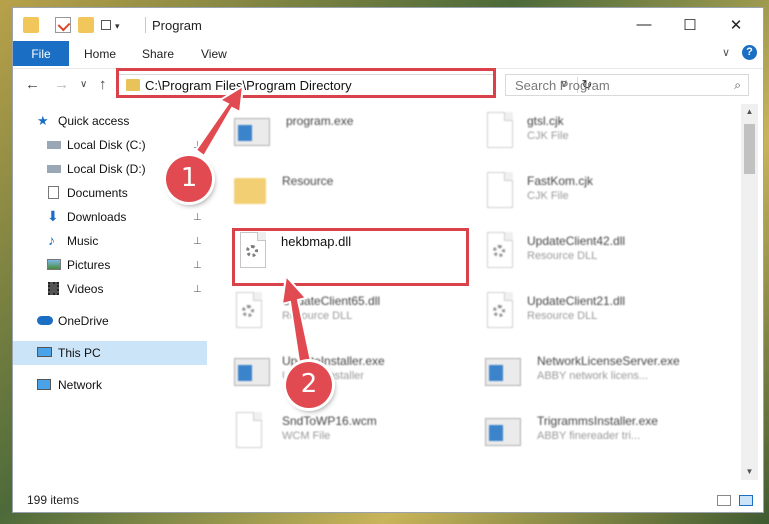  I want to click on arrow-to-file, so click(297, 321).